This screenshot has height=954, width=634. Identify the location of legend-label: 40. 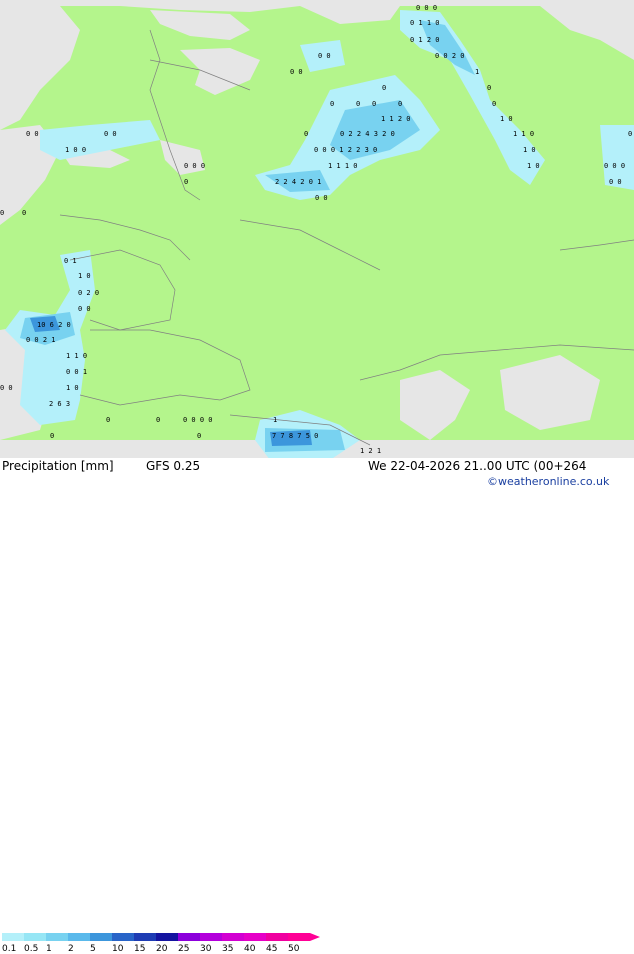
(250, 949).